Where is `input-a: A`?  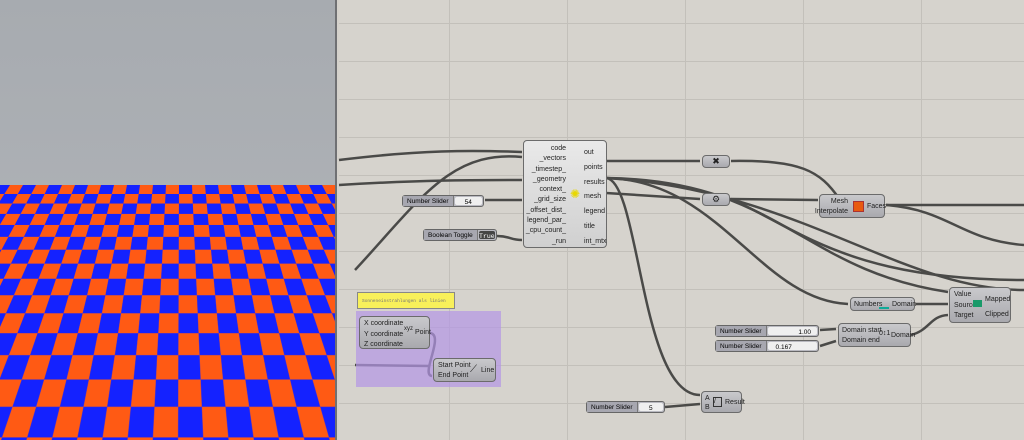
input-a: A is located at coordinates (707, 398).